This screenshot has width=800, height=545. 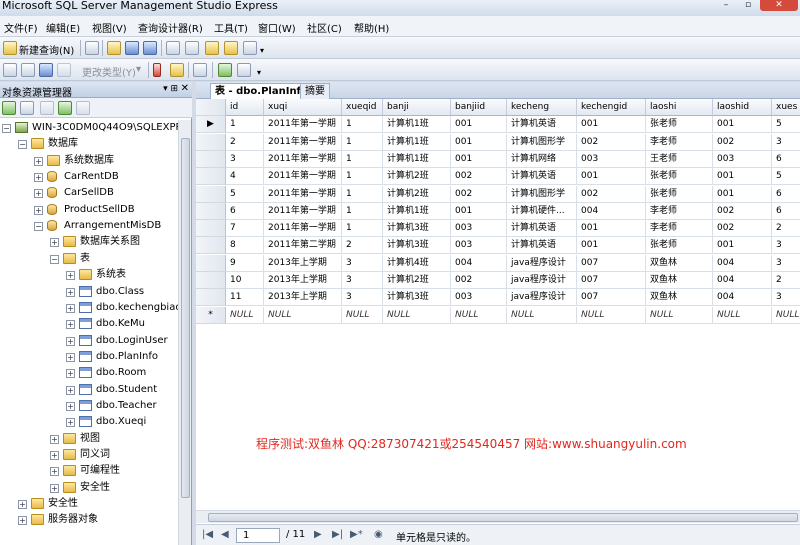 What do you see at coordinates (200, 70) in the screenshot?
I see `group-by-icon` at bounding box center [200, 70].